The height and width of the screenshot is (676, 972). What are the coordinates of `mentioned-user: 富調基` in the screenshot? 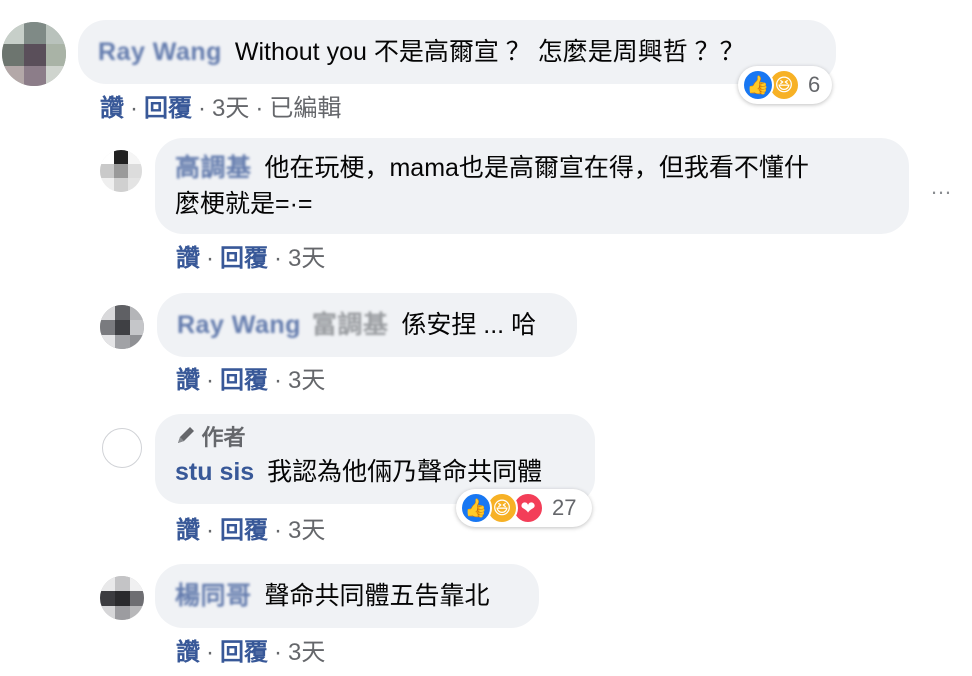 It's located at (350, 325).